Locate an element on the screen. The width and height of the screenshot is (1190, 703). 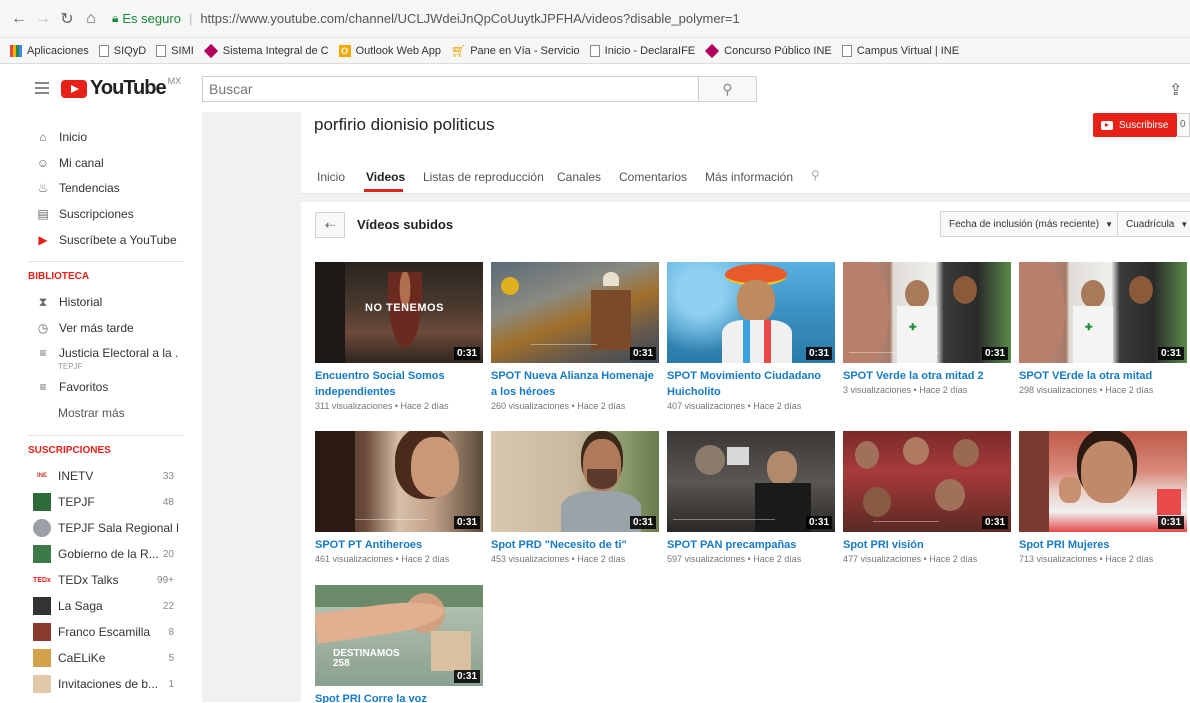
page-icon is located at coordinates (161, 50).